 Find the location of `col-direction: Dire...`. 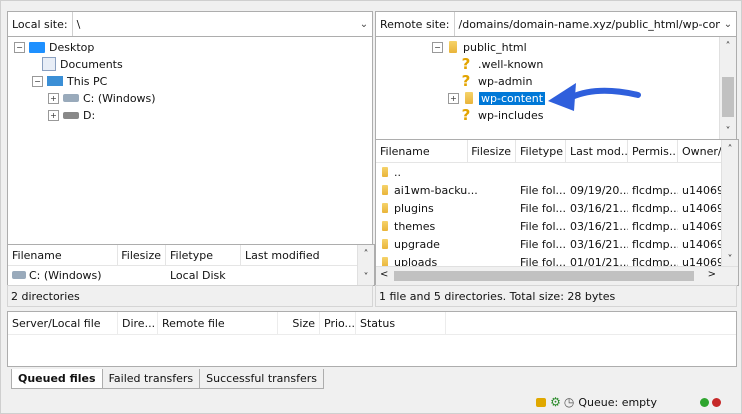

col-direction: Dire... is located at coordinates (138, 323).